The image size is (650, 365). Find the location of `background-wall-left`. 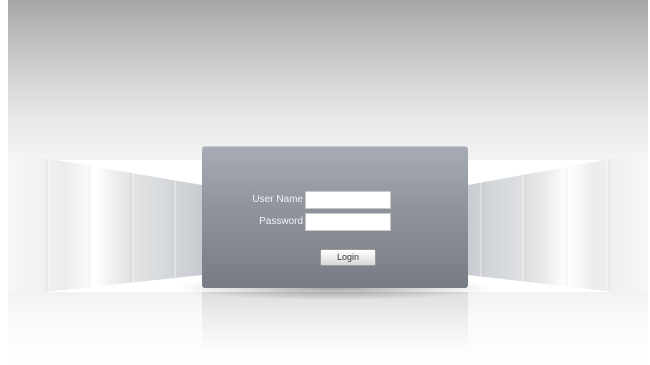

background-wall-left is located at coordinates (105, 224).